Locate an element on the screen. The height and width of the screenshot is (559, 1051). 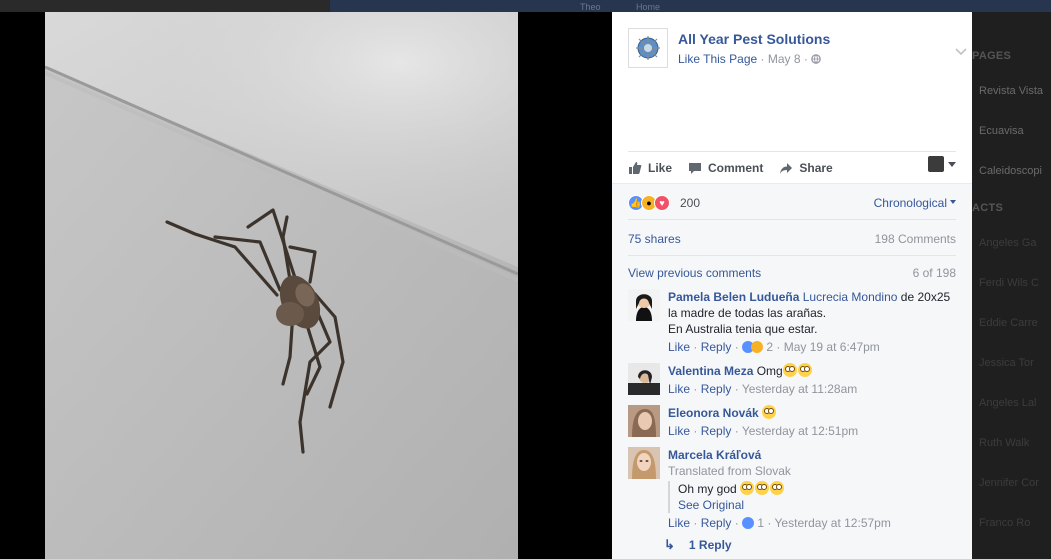
comment-reaction-count: 2 is located at coordinates (769, 347).